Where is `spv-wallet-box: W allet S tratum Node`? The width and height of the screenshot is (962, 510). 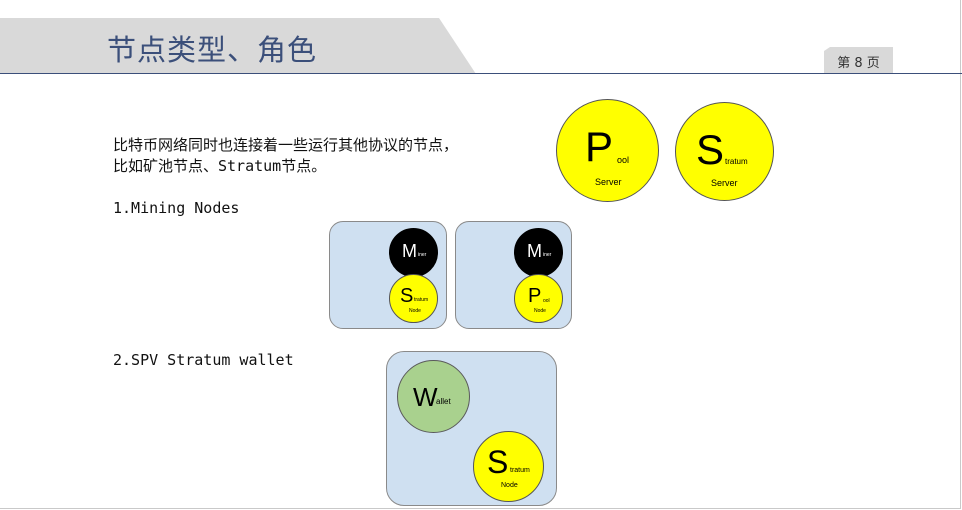 spv-wallet-box: W allet S tratum Node is located at coordinates (471, 428).